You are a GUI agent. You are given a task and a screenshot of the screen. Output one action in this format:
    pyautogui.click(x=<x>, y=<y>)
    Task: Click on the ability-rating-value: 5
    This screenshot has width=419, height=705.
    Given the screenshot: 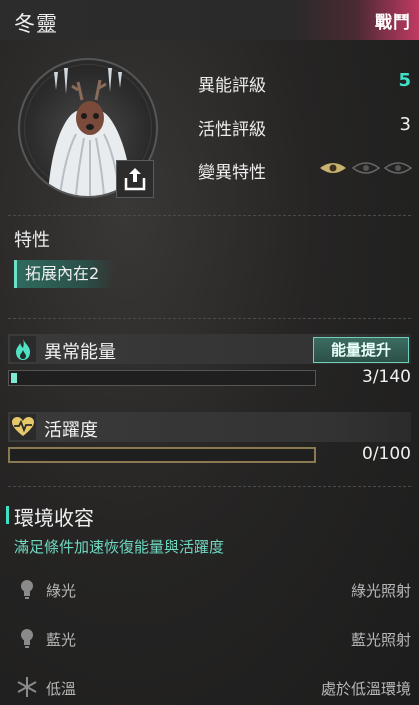 What is the action you would take?
    pyautogui.click(x=404, y=80)
    